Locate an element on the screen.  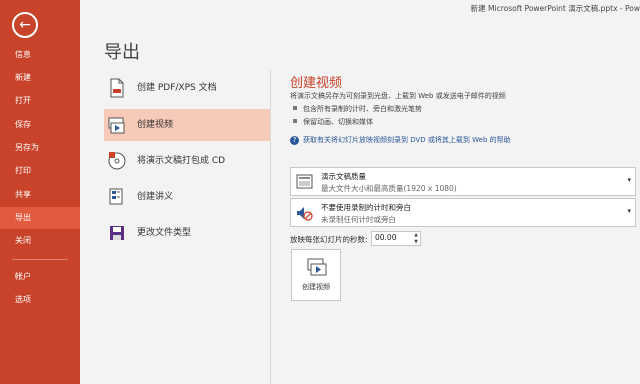
backstage-sidebar: ← 信息 新建 打开 保存 另存为 打印 共享 导出 关闭 帐户 选项 is located at coordinates (40, 192).